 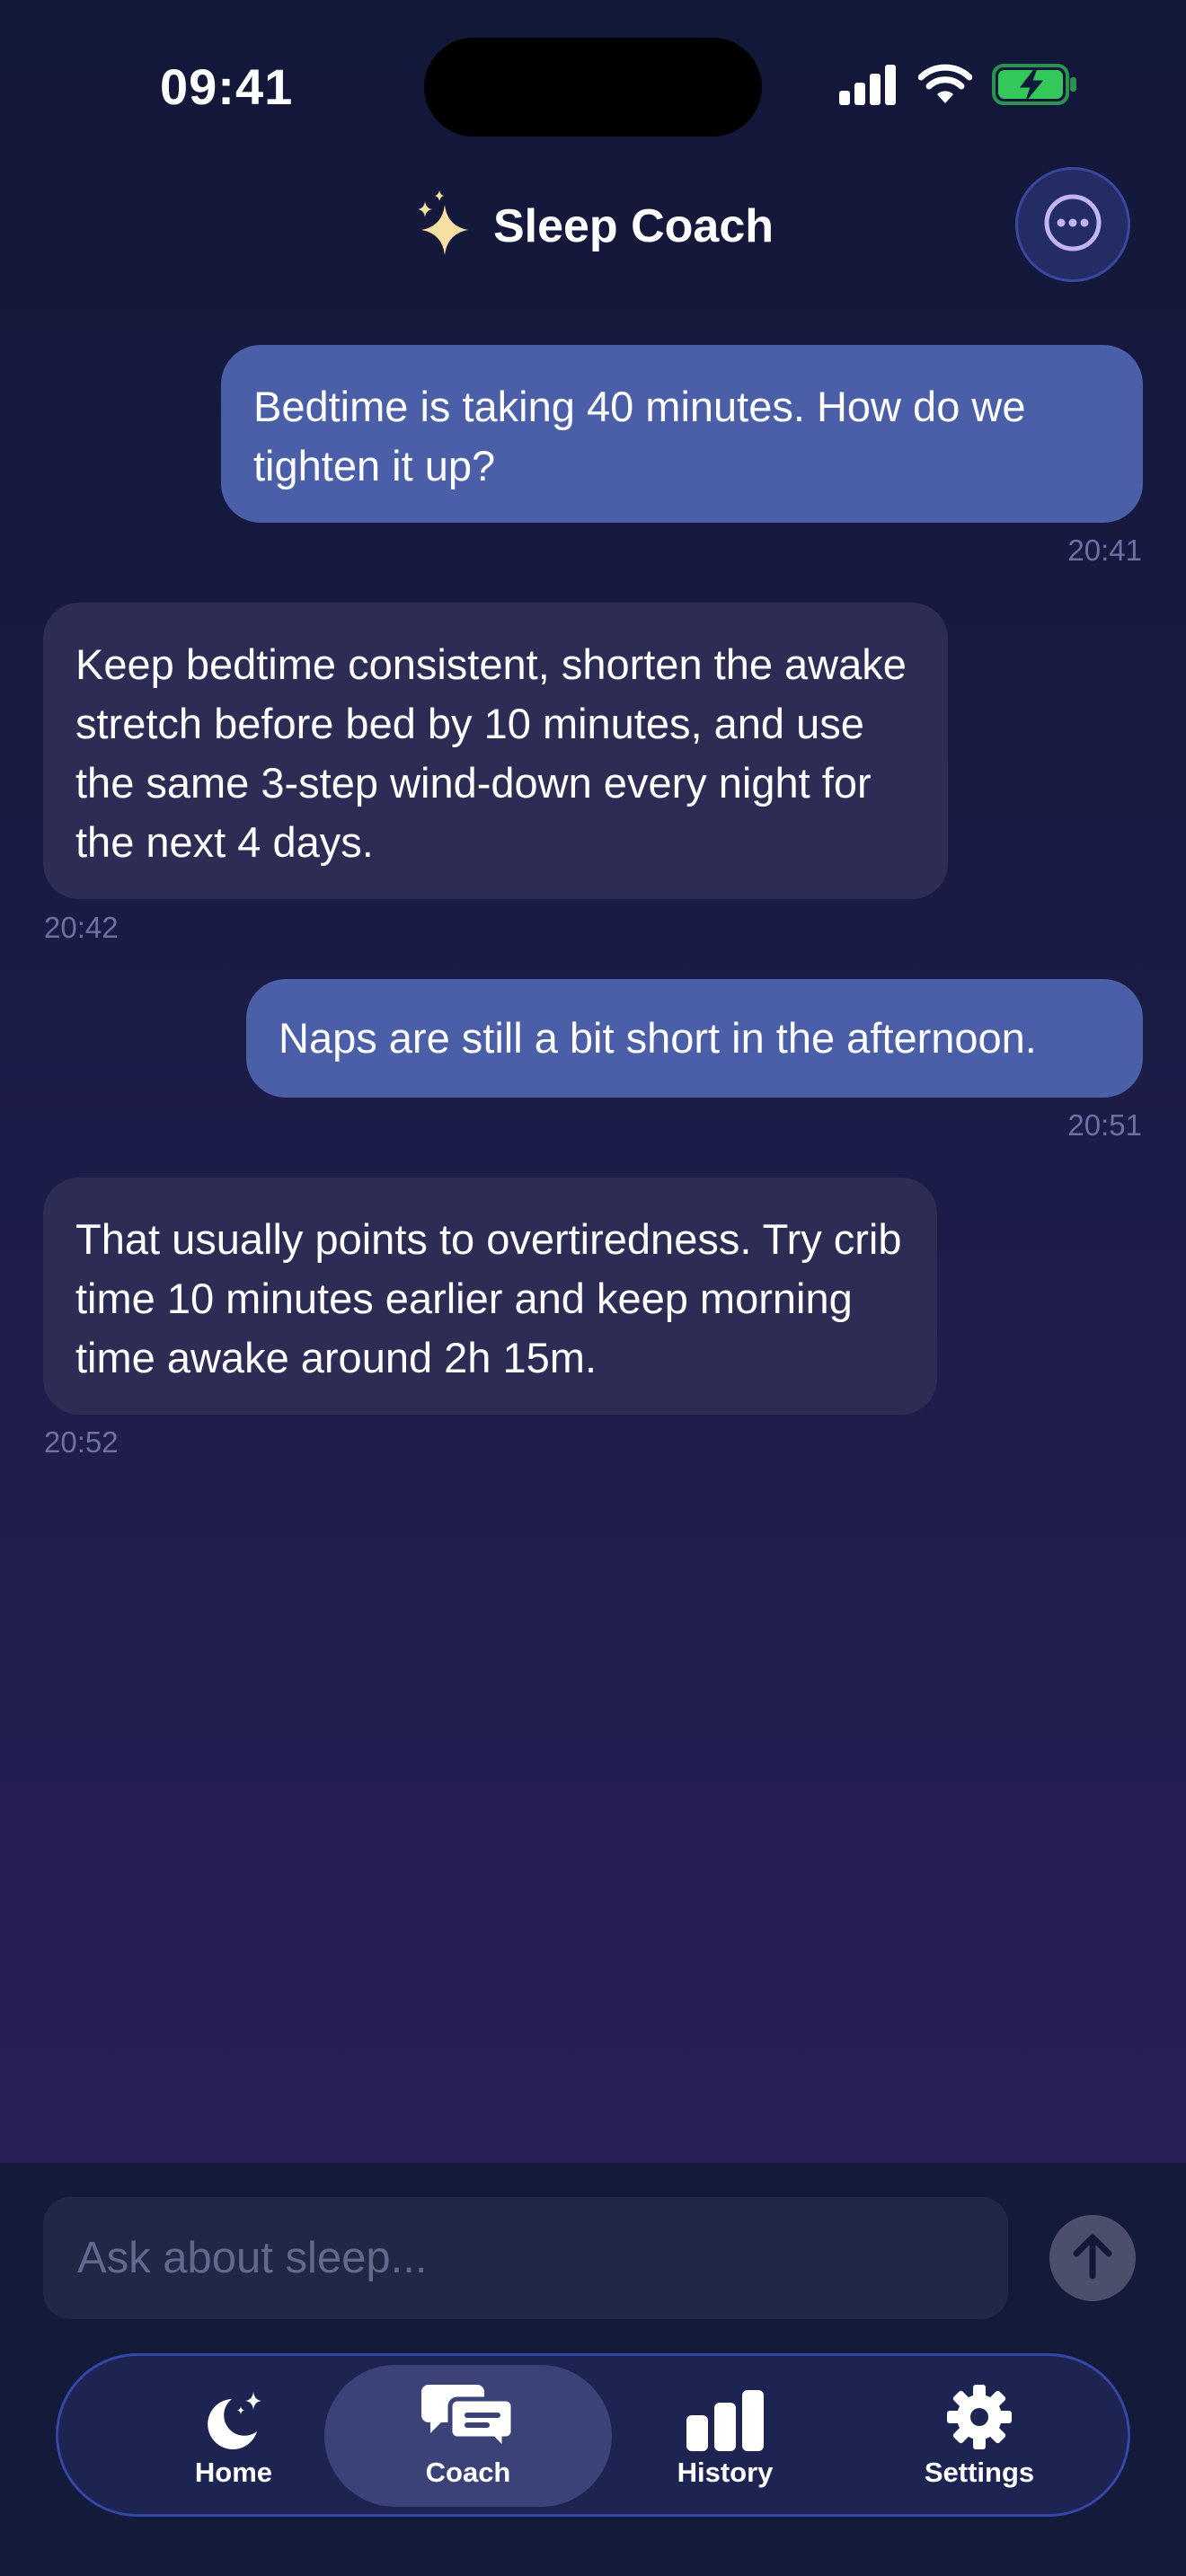 I want to click on page-header: Sleep Coach, so click(x=593, y=226).